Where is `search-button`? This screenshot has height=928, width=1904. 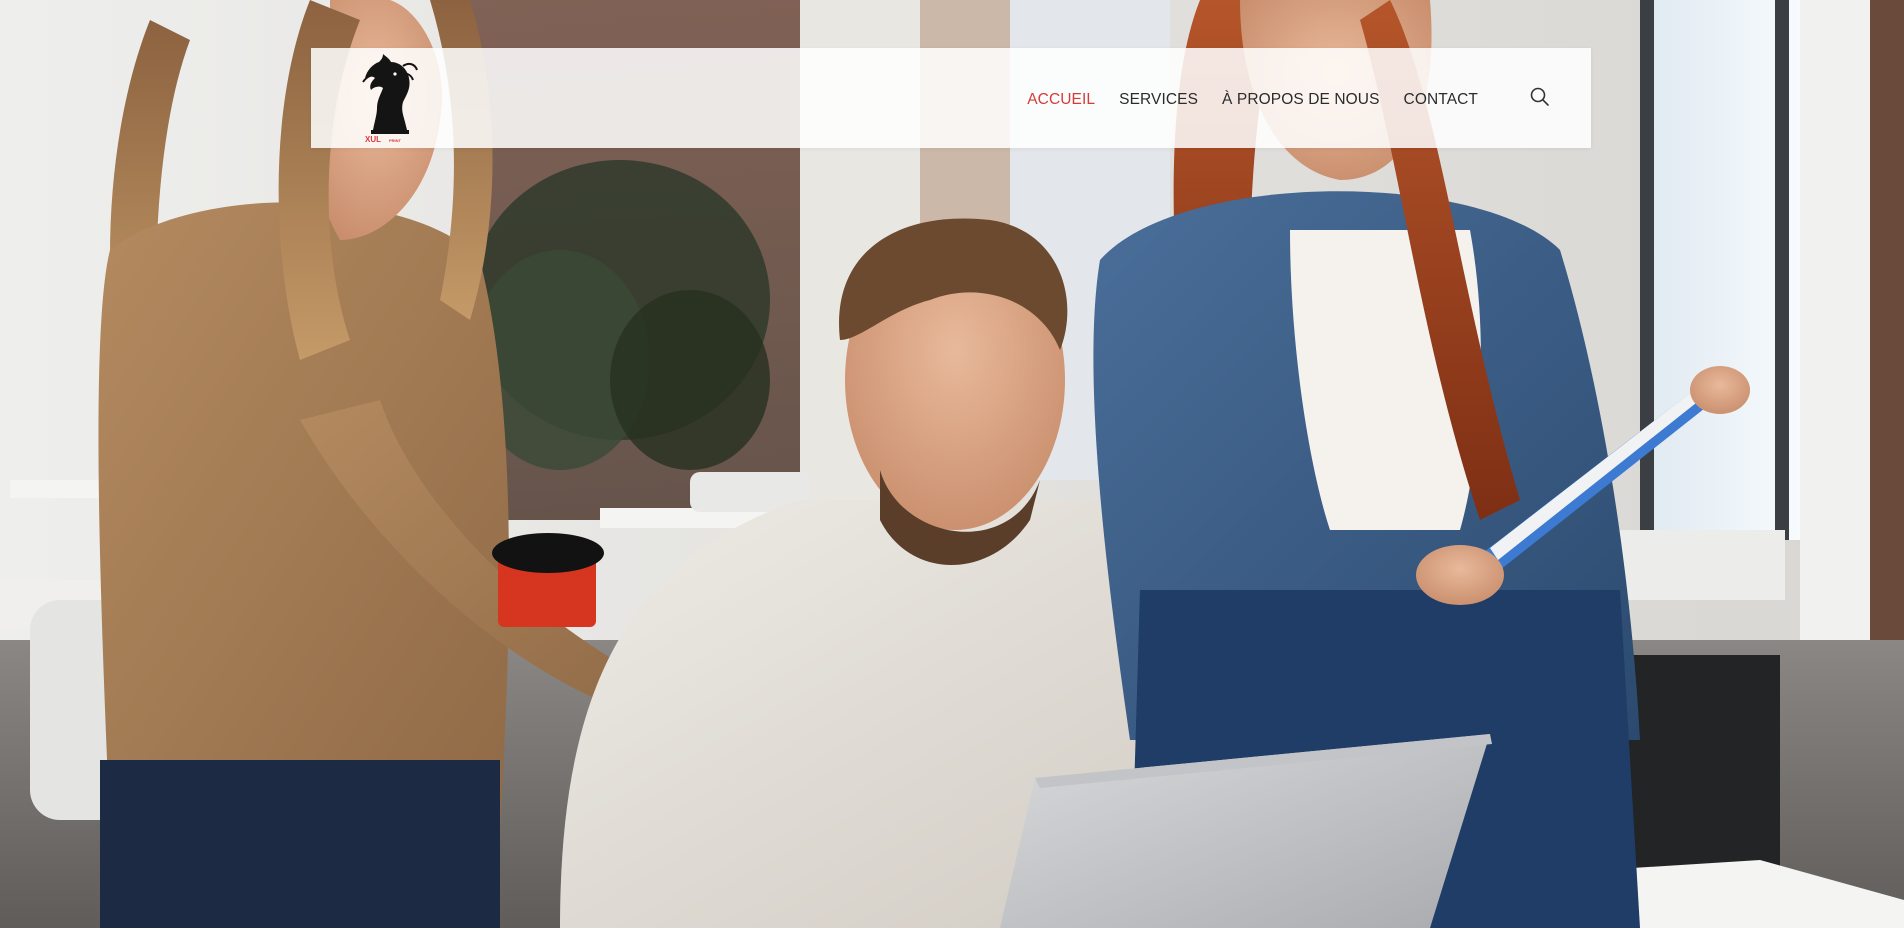
search-button is located at coordinates (1540, 97).